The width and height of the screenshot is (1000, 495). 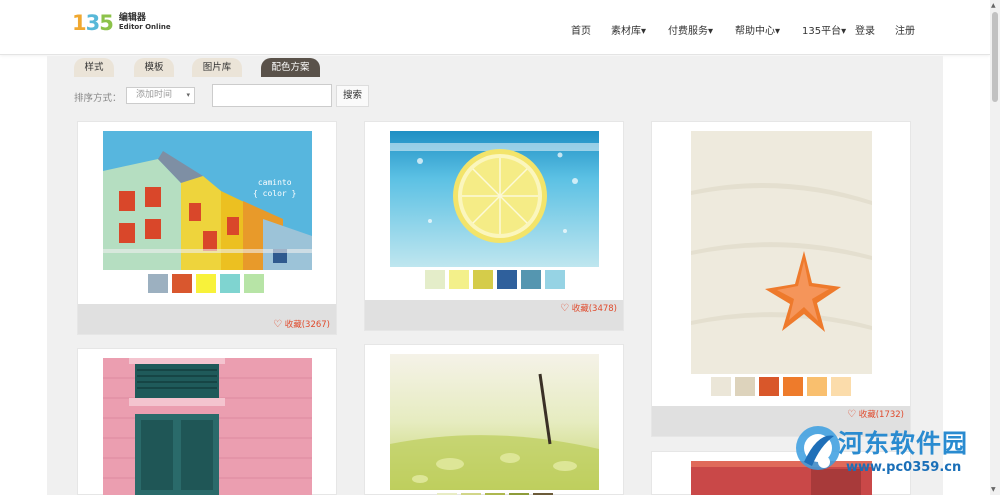 I want to click on nav-home: 首页, so click(x=581, y=29).